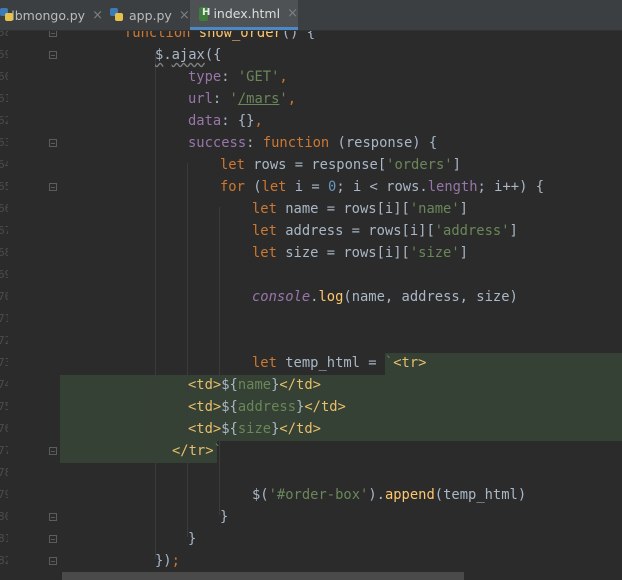  I want to click on code-line: 64 let rows = response['orders'], so click(311, 165).